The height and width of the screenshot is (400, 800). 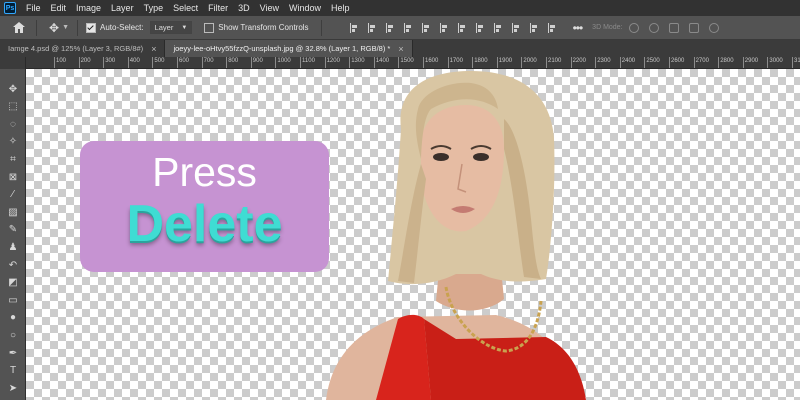 I want to click on clone-stamp-tool-icon: ♟, so click(x=13, y=247).